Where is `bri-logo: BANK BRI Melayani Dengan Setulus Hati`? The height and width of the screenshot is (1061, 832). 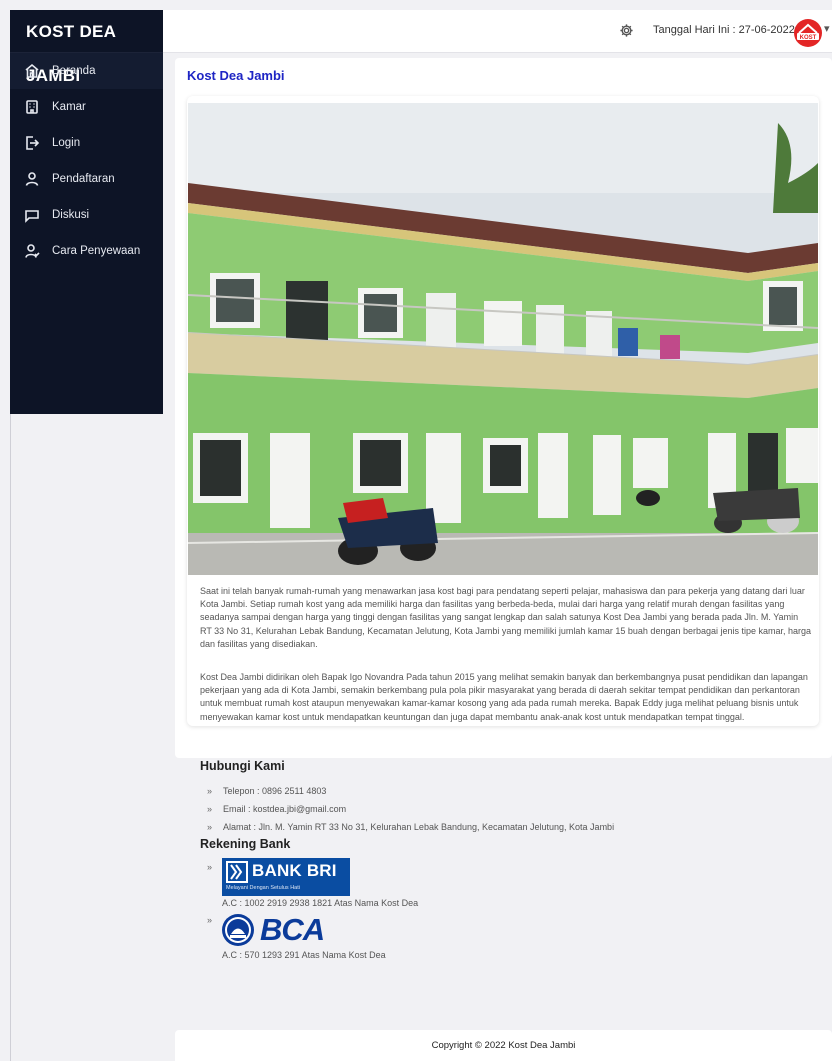 bri-logo: BANK BRI Melayani Dengan Setulus Hati is located at coordinates (286, 877).